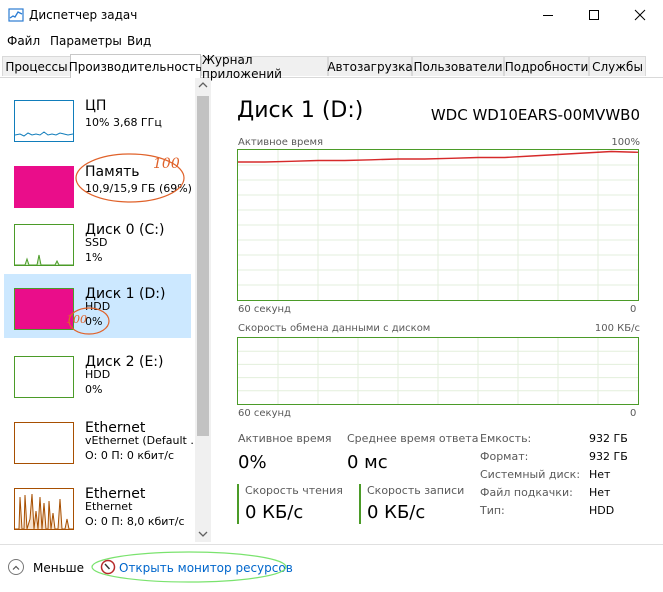 The image size is (663, 592). What do you see at coordinates (123, 122) in the screenshot?
I see `sidebar-item-detail: 10% 3,68 ГГц` at bounding box center [123, 122].